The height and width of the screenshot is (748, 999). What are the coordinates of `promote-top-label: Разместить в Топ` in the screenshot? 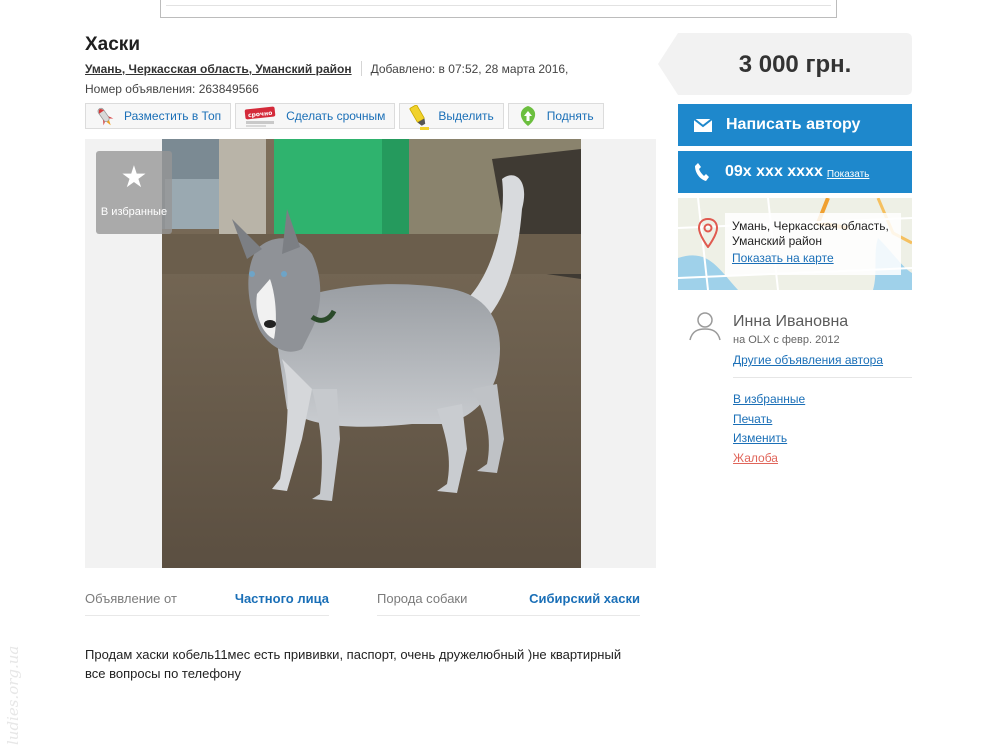 It's located at (173, 116).